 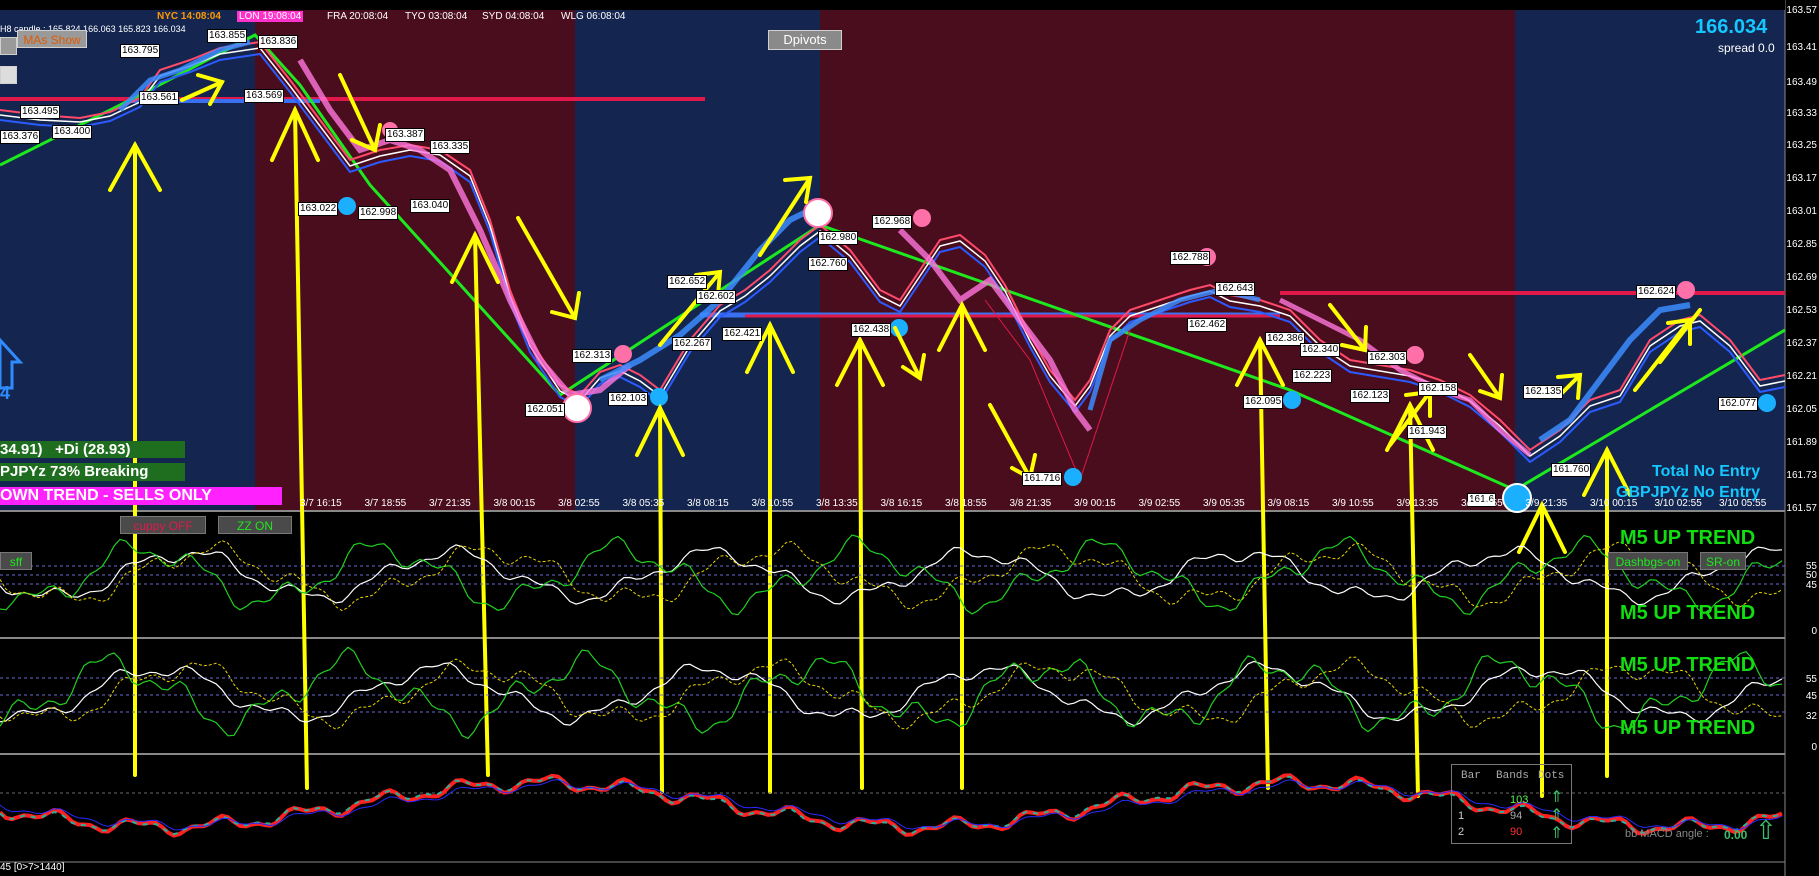 I want to click on session-lon: LON 19:08:04, so click(x=270, y=16).